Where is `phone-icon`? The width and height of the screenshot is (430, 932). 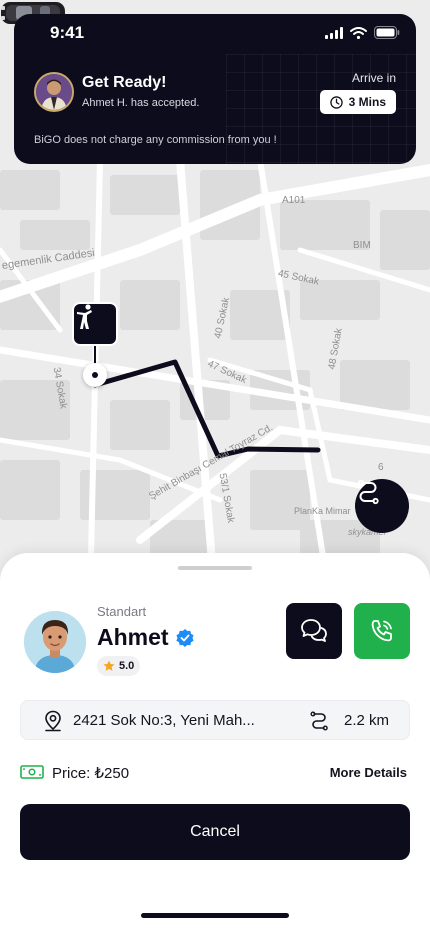
phone-icon is located at coordinates (381, 631).